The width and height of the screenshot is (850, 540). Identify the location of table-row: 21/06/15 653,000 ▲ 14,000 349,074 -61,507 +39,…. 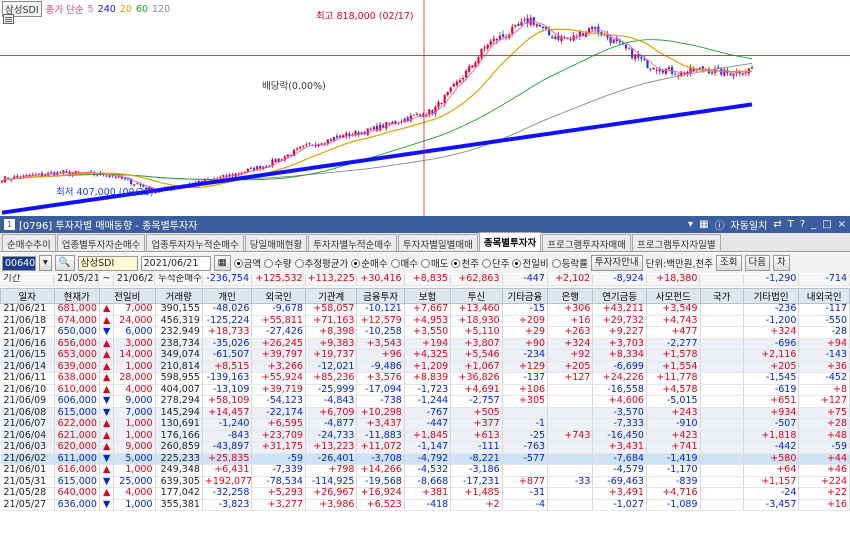
(425, 355).